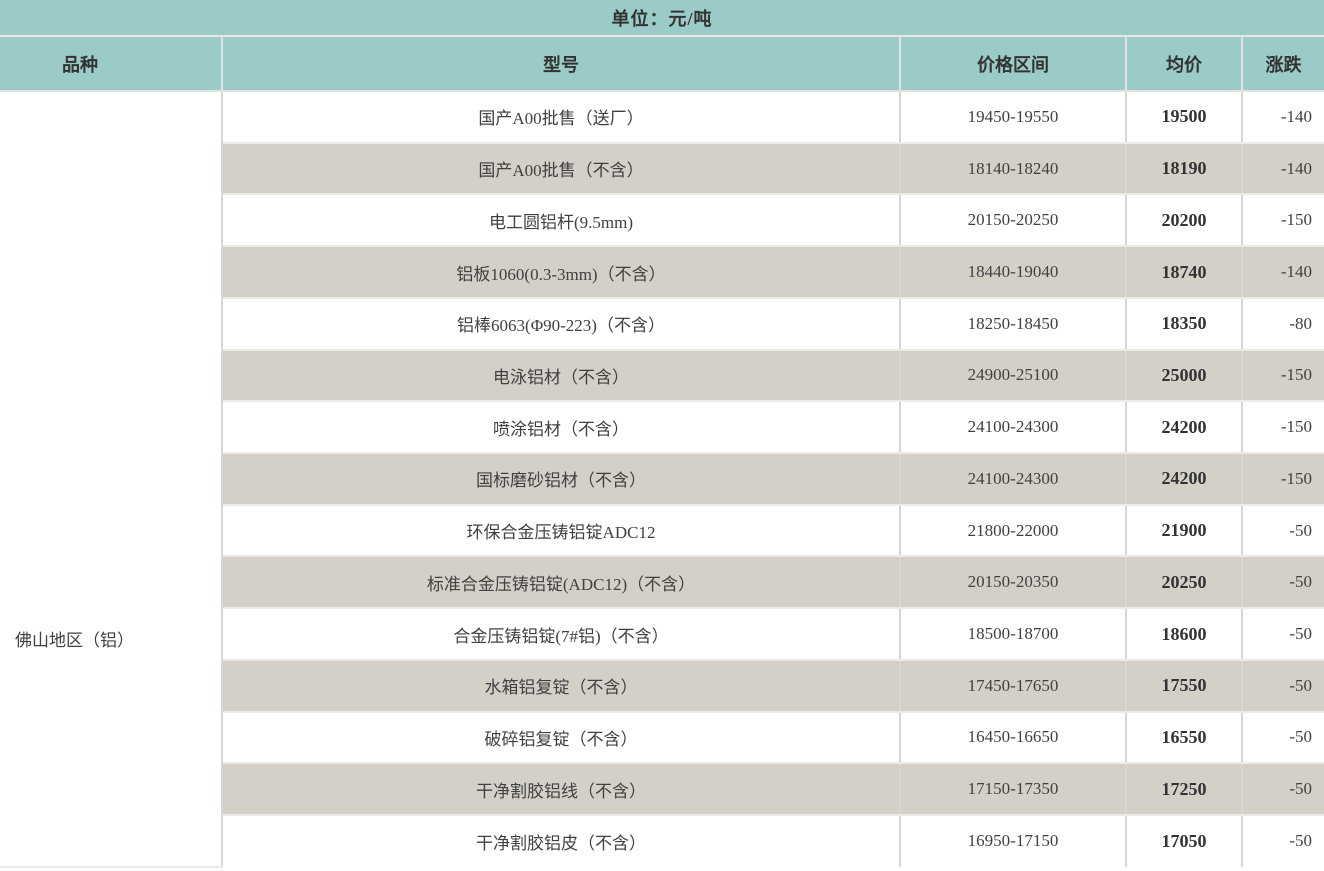  Describe the element at coordinates (1184, 323) in the screenshot. I see `avg-price-cell: 18350` at that location.